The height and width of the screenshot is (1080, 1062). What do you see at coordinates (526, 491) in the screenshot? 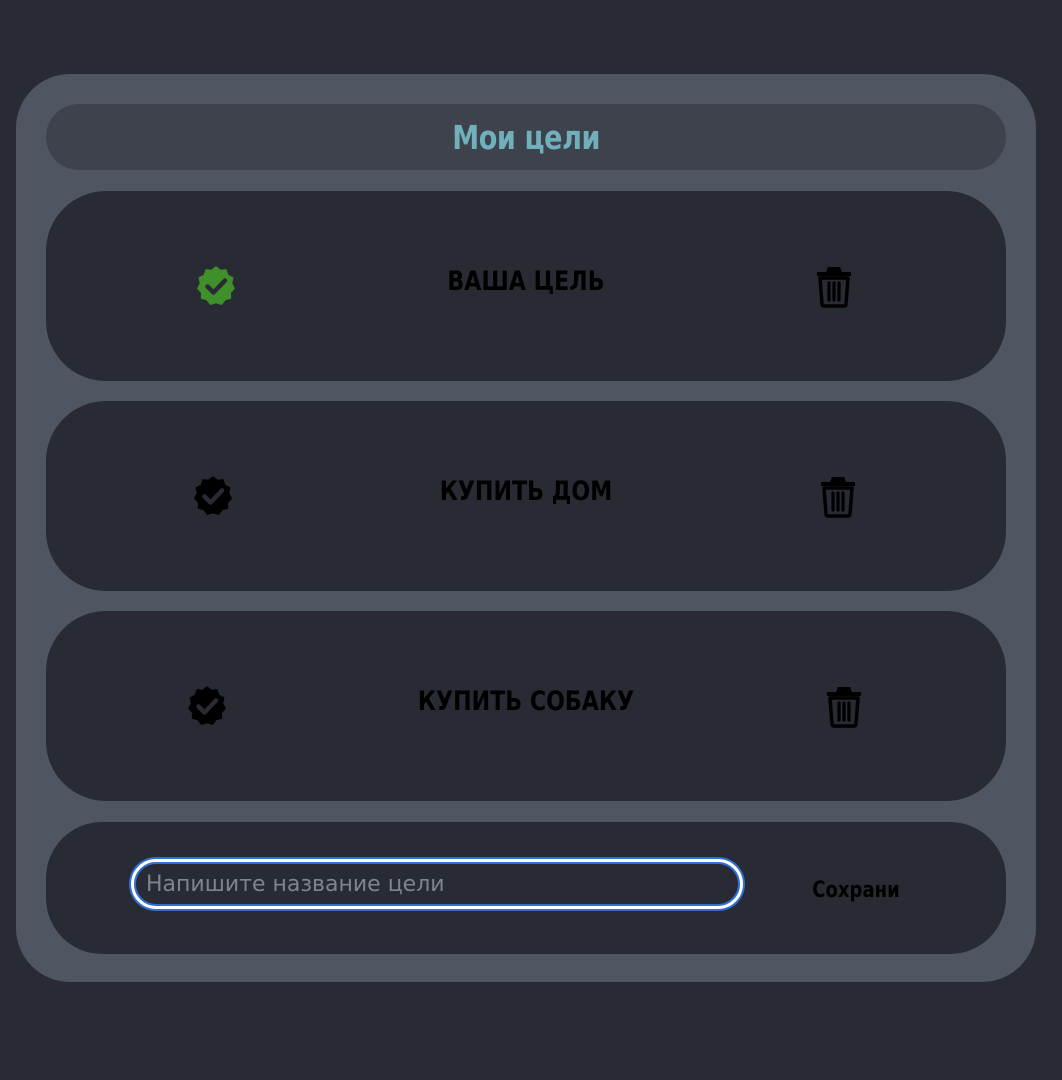
I see `goal-title: КУПИТЬ ДОМ` at bounding box center [526, 491].